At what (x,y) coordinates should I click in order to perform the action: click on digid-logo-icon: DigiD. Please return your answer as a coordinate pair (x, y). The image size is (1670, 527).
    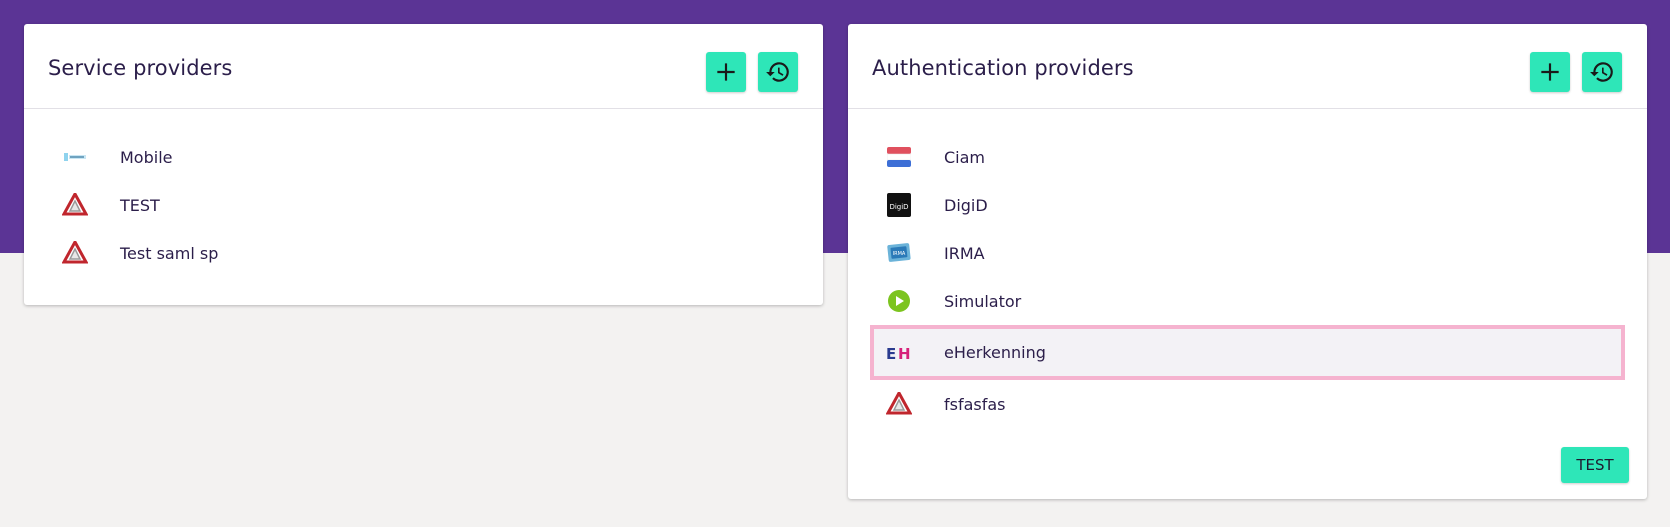
    Looking at the image, I should click on (899, 205).